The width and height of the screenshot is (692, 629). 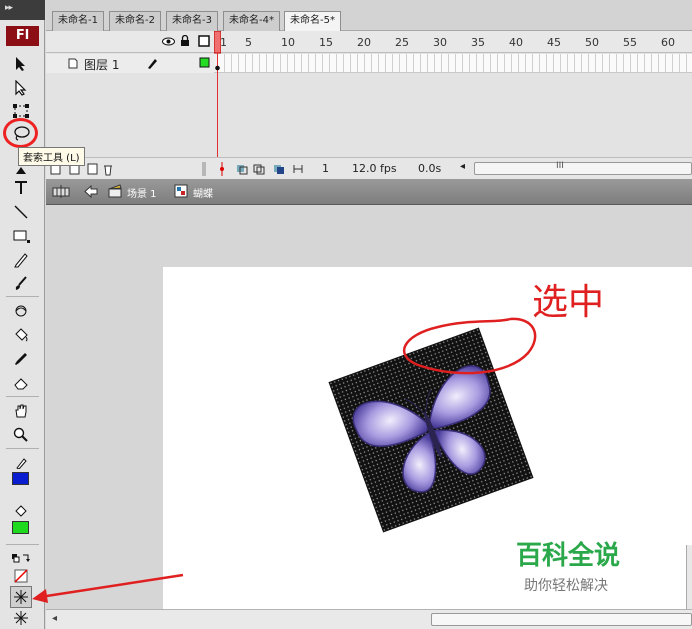 What do you see at coordinates (204, 169) in the screenshot?
I see `splitter-icon` at bounding box center [204, 169].